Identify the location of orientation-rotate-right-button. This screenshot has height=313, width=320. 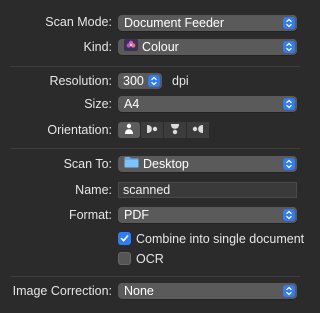
(198, 130).